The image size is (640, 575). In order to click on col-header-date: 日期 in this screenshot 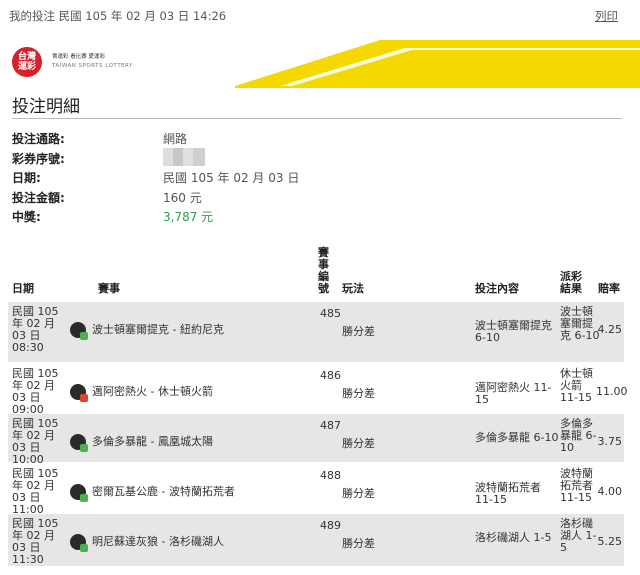, I will do `click(23, 288)`.